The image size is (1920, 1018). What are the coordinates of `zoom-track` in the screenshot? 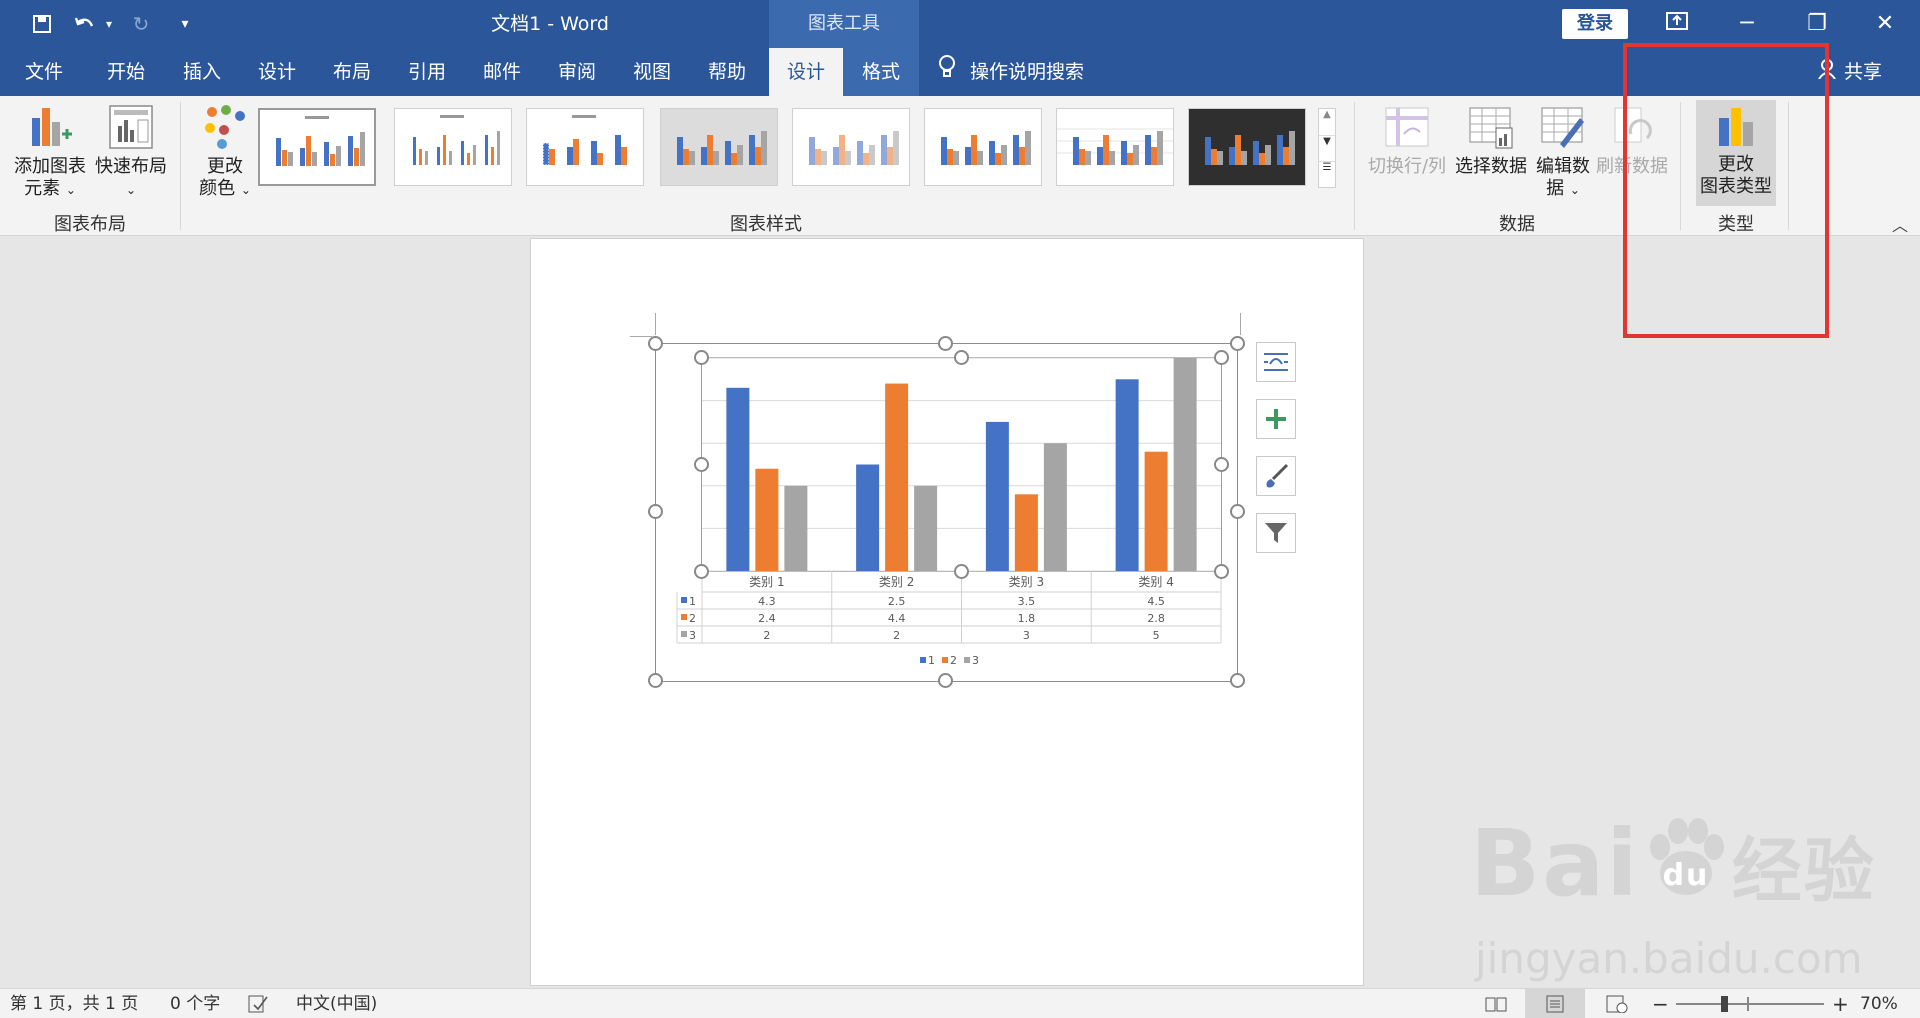 It's located at (1750, 1004).